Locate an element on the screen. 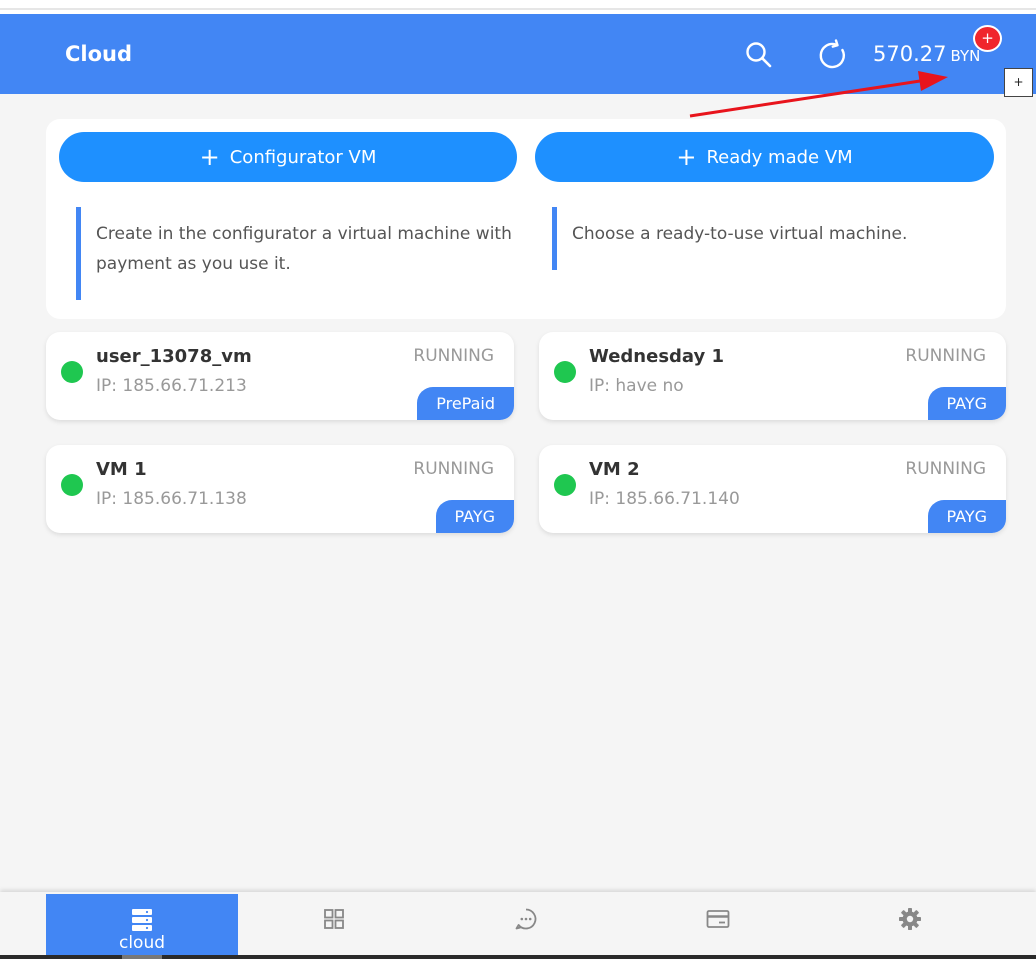 This screenshot has height=959, width=1036. configurator-vm-button: + Configurator VM is located at coordinates (288, 157).